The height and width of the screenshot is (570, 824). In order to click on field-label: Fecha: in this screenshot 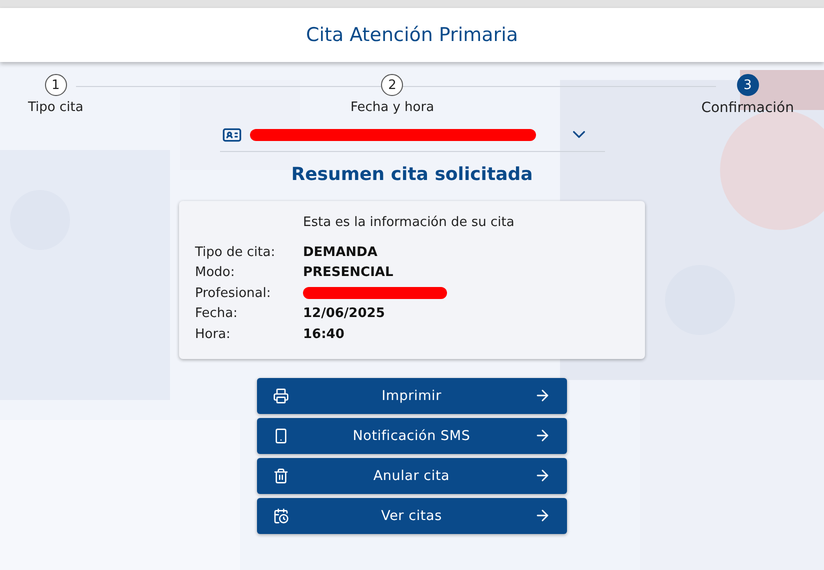, I will do `click(216, 314)`.